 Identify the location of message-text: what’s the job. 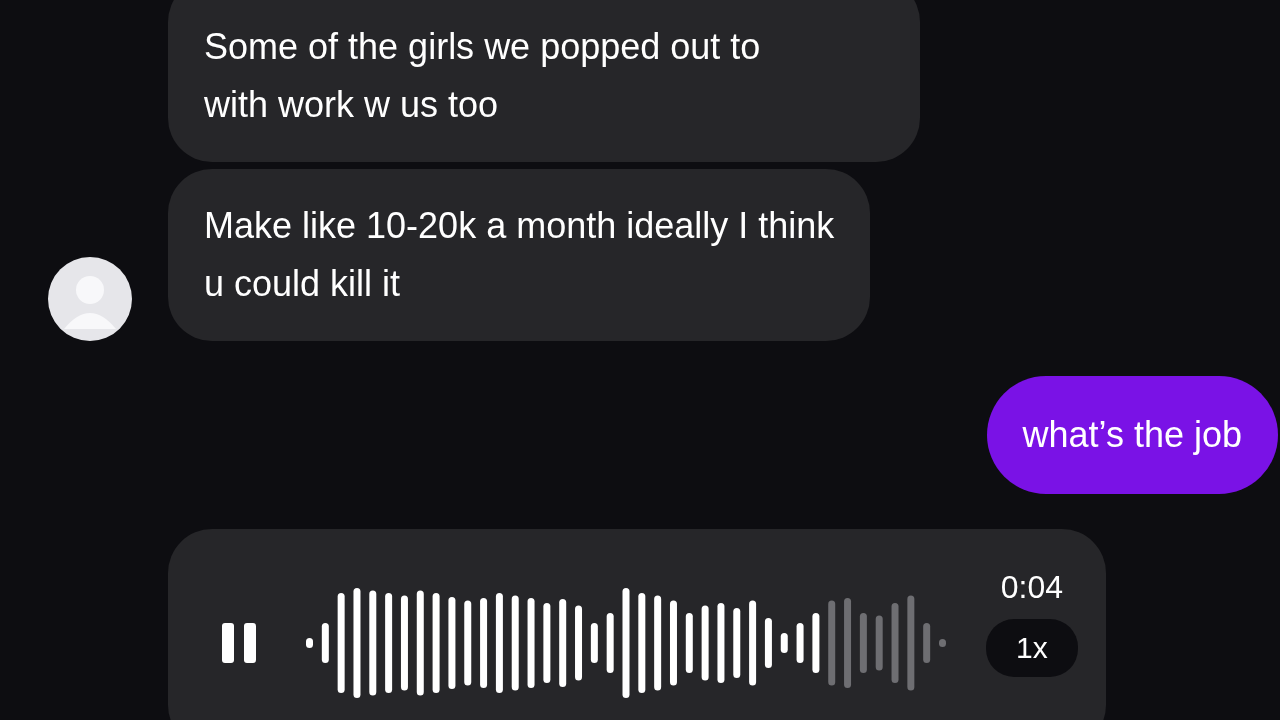
(1132, 435).